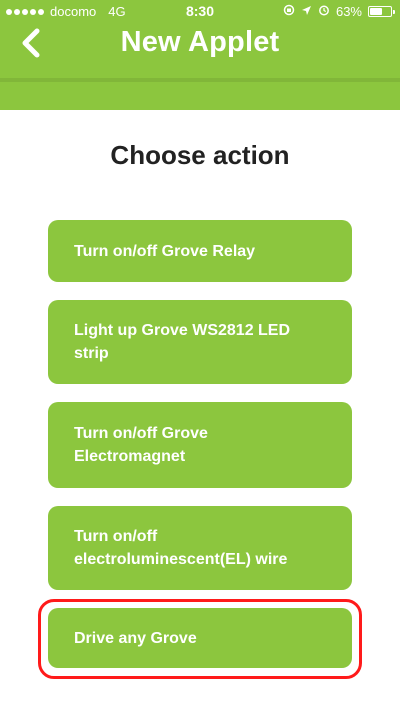  Describe the element at coordinates (306, 11) in the screenshot. I see `location-icon` at that location.